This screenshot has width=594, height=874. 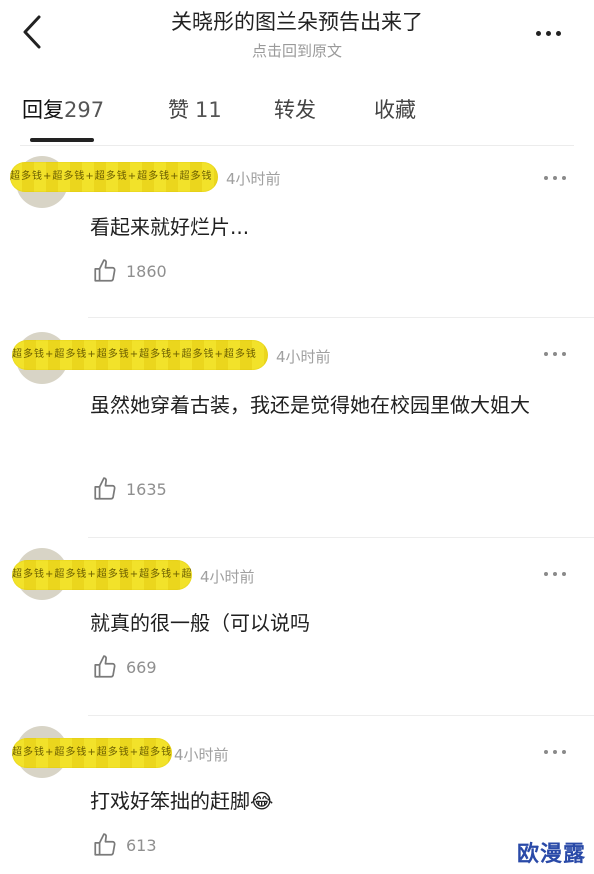 I want to click on tab-likes: 赞 11, so click(x=195, y=109).